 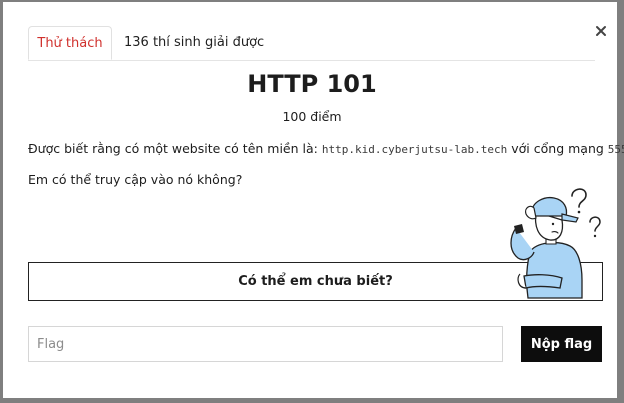 I want to click on domain-code: http.kid.cyberjutsu-lab.tech, so click(x=414, y=149).